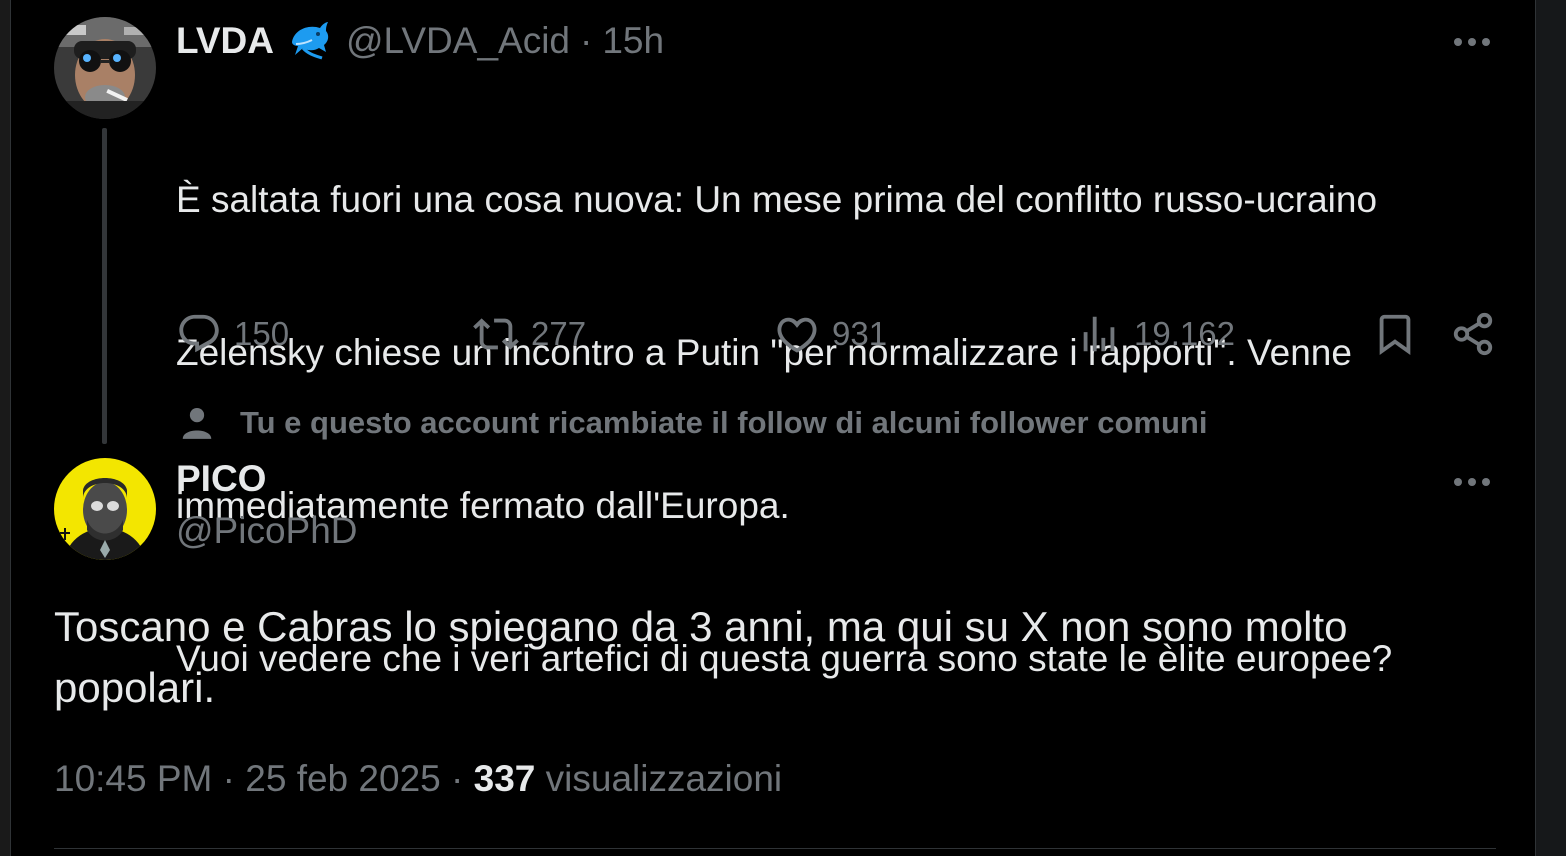 Image resolution: width=1566 pixels, height=856 pixels. I want to click on reply-handle: @PicoPhD, so click(267, 531).